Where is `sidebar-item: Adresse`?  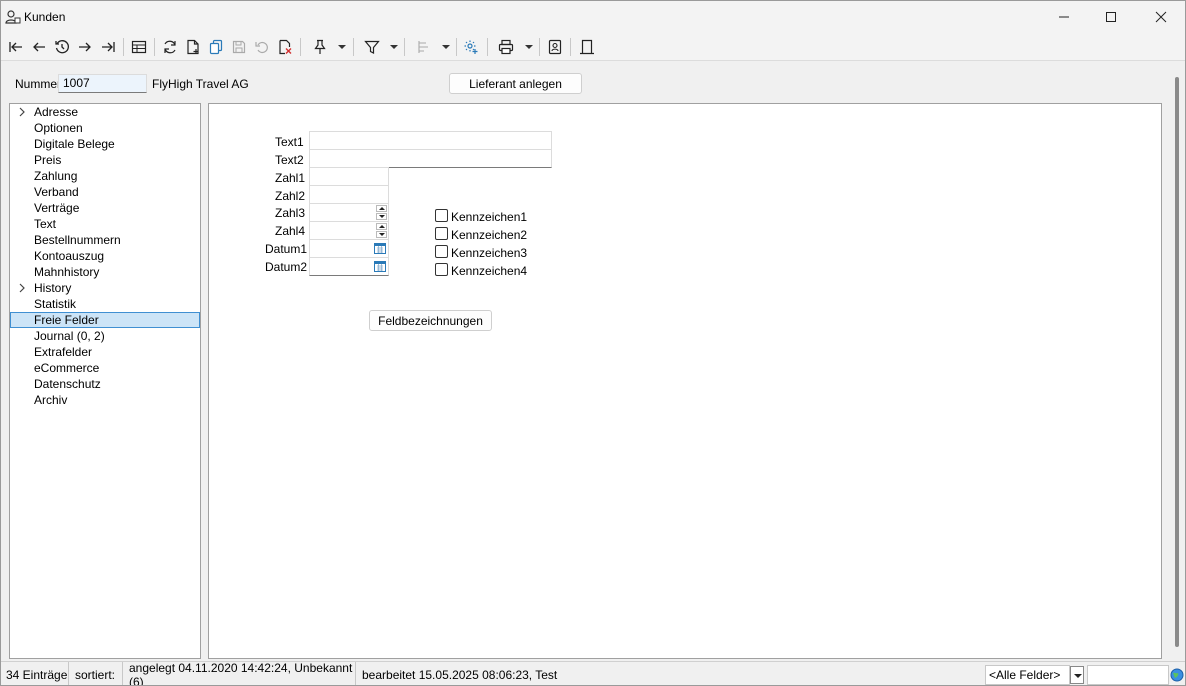 sidebar-item: Adresse is located at coordinates (105, 112).